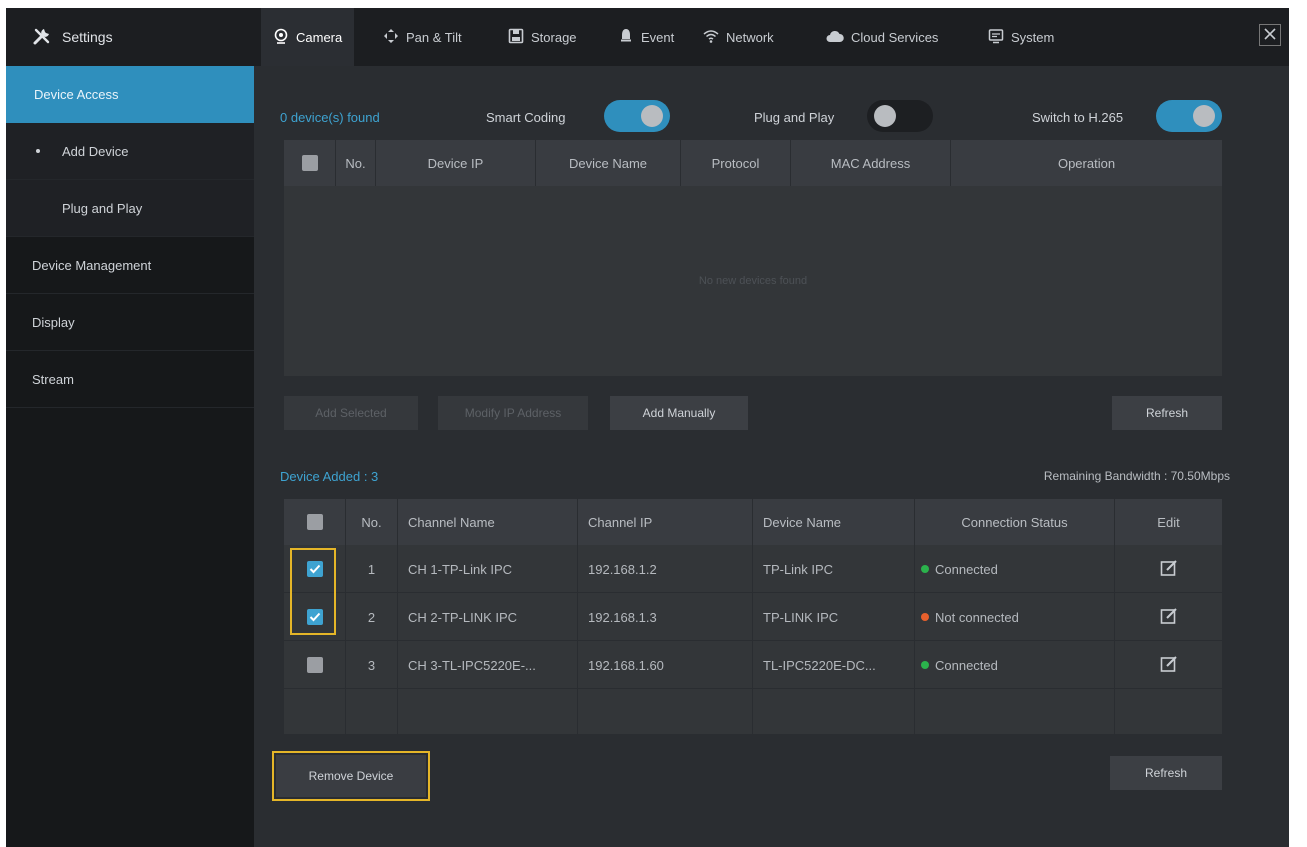 This screenshot has height=847, width=1307. Describe the element at coordinates (1086, 163) in the screenshot. I see `column-header: Operation` at that location.